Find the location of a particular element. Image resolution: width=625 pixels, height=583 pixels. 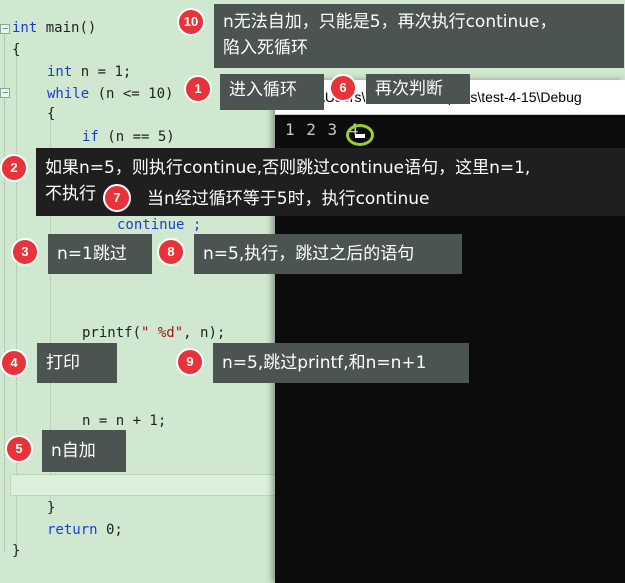

annotation-1: 进入循环 is located at coordinates (272, 92).